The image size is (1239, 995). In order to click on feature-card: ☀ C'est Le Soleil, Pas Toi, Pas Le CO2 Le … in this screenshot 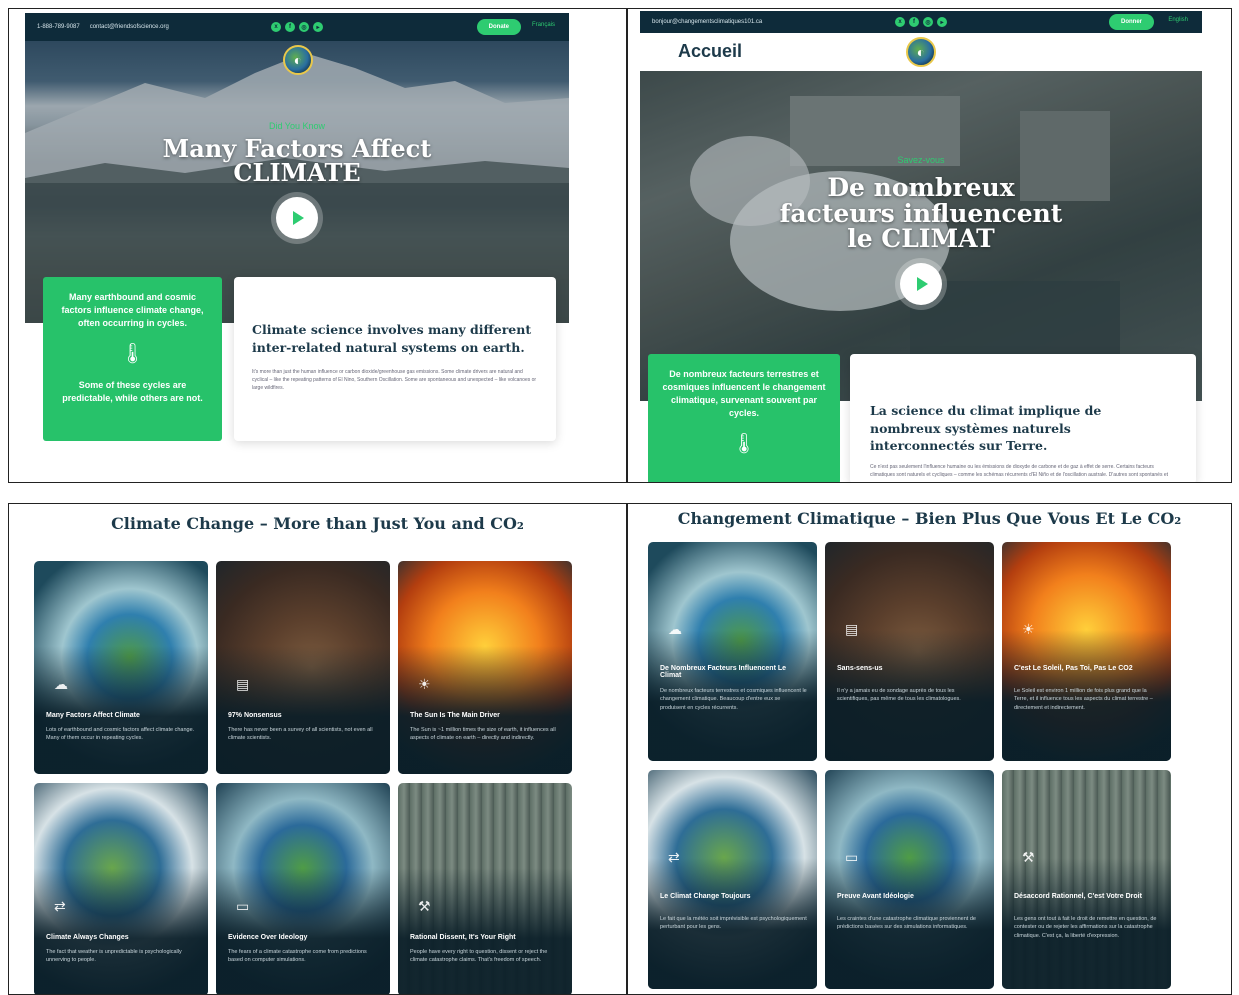, I will do `click(1086, 651)`.